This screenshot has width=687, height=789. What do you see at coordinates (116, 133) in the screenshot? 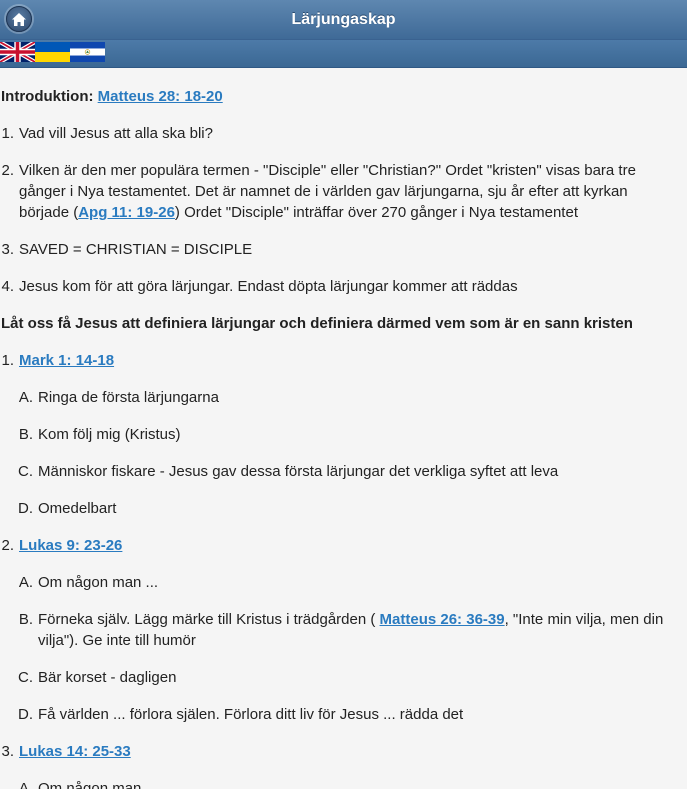
I see `item-text: Vad vill Jesus att alla ska bli?` at bounding box center [116, 133].